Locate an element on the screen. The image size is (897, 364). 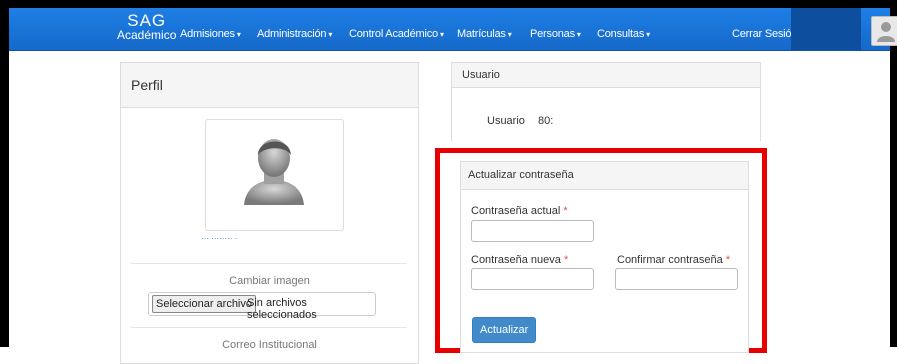
brand-logo: SAG Académico is located at coordinates (146, 26).